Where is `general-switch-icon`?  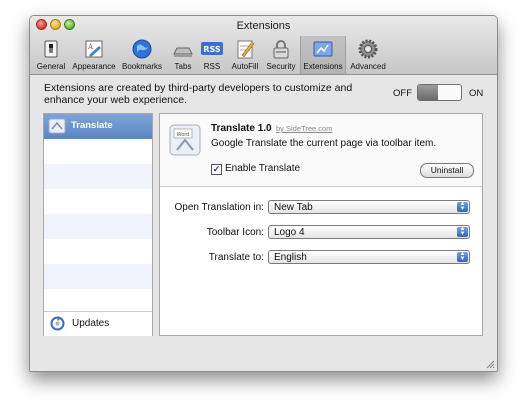 general-switch-icon is located at coordinates (51, 49).